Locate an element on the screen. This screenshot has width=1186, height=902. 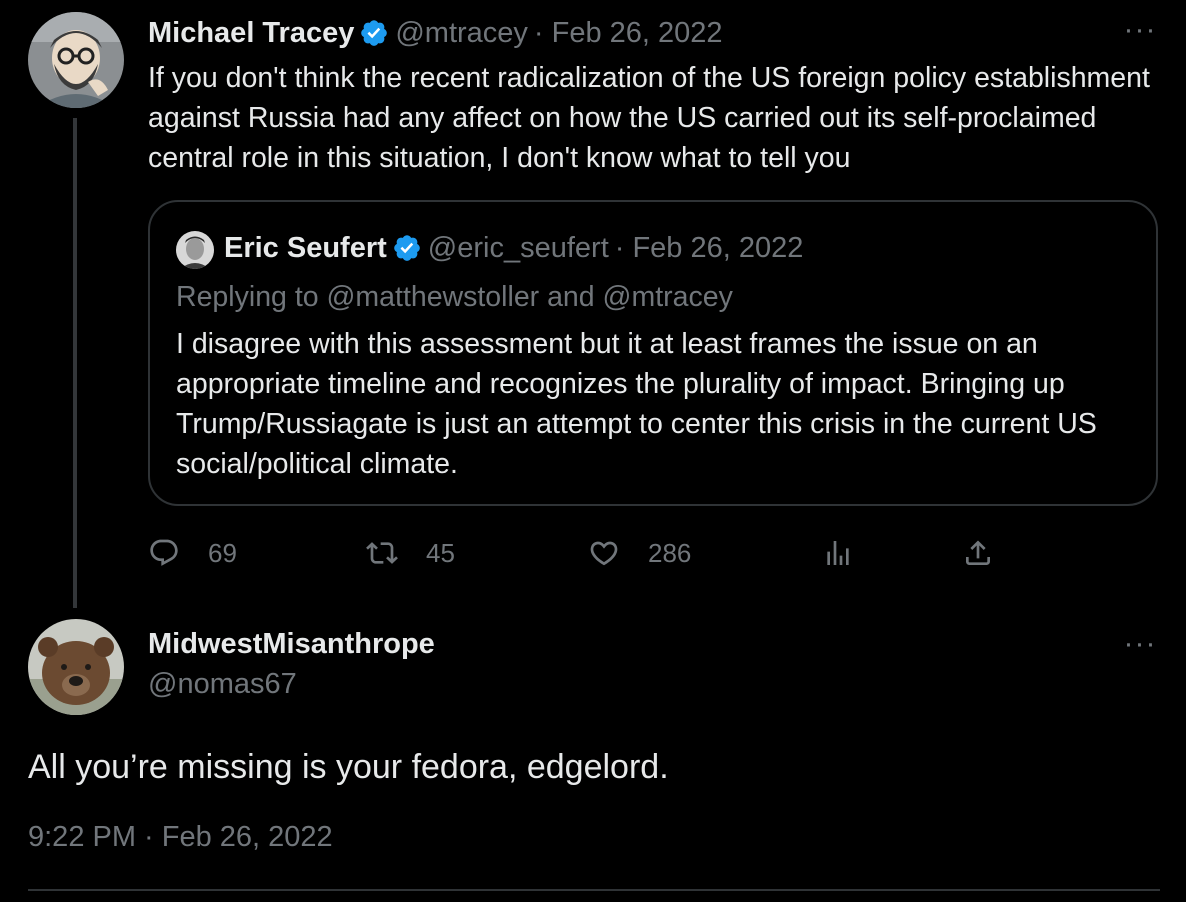
like-count: 286 is located at coordinates (670, 552).